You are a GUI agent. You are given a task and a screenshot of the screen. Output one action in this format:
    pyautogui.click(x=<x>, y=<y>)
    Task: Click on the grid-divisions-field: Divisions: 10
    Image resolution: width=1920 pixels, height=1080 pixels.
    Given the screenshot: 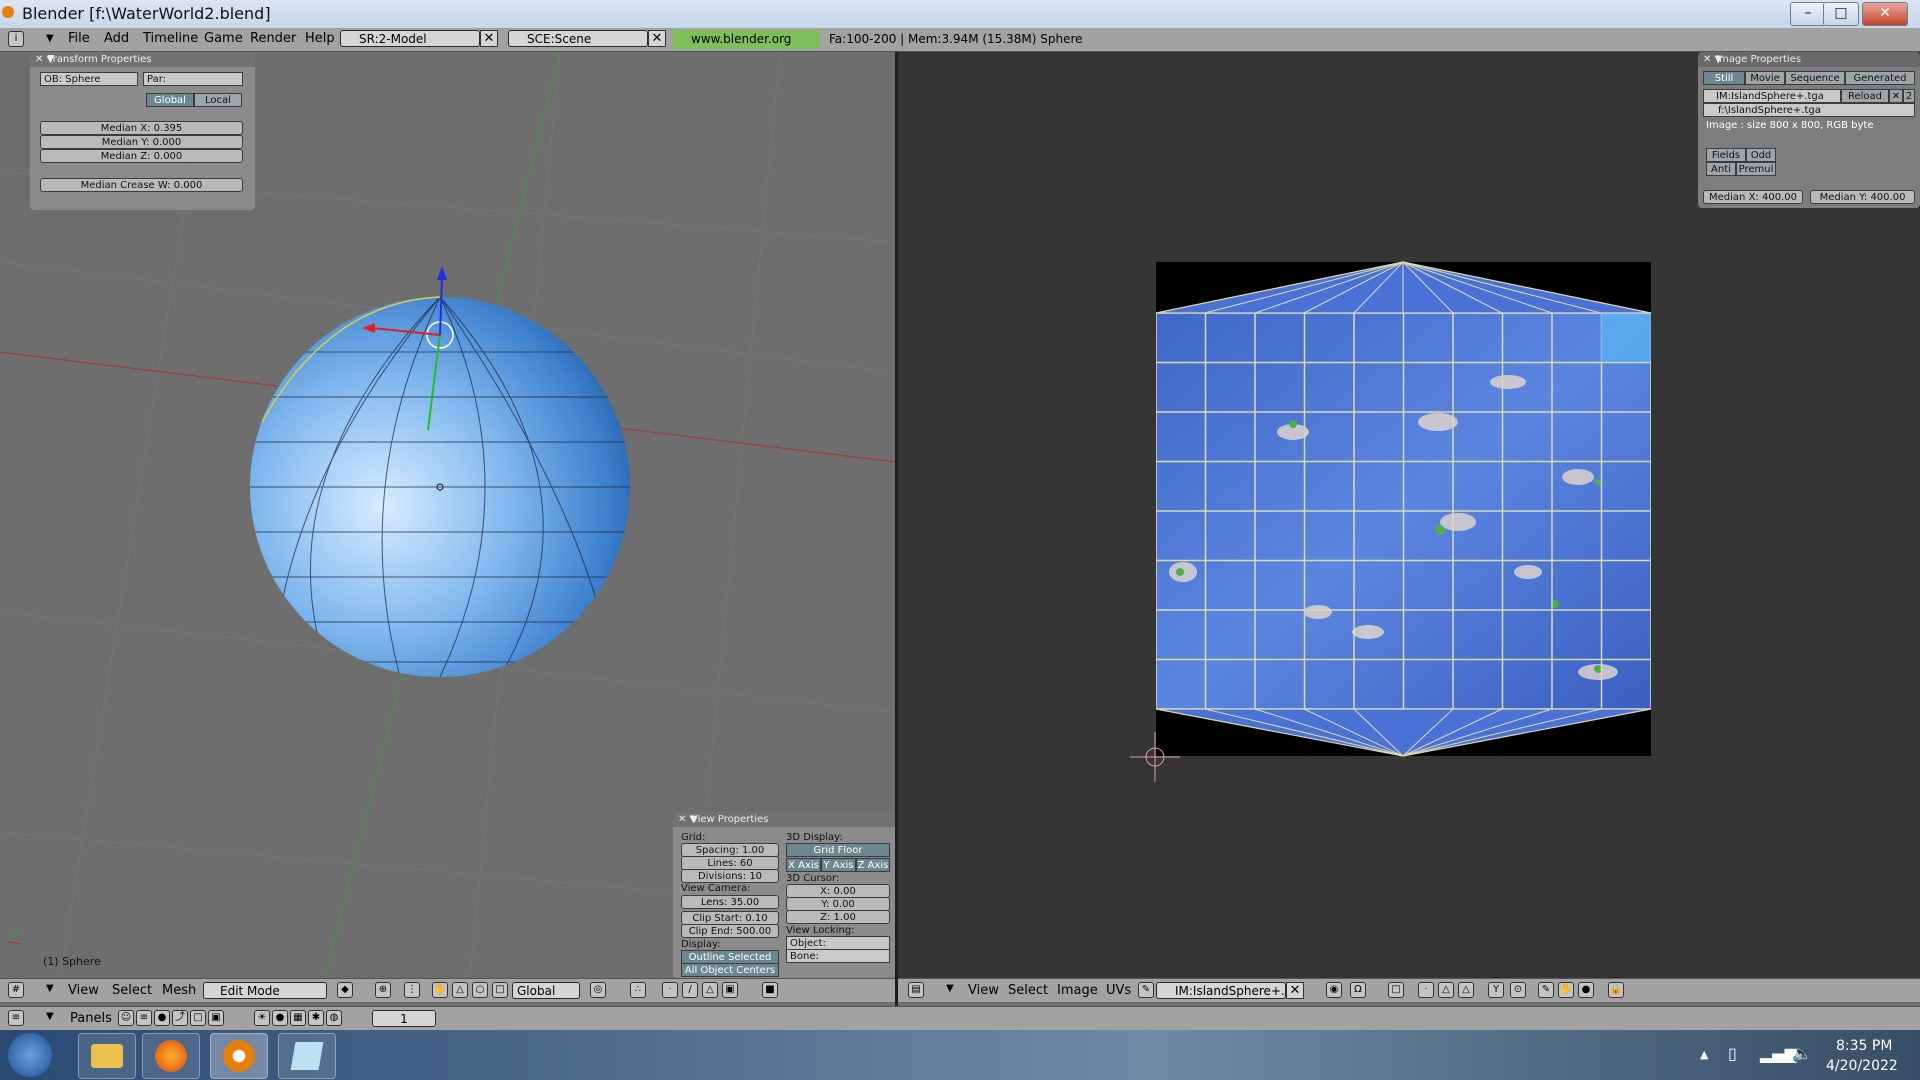 What is the action you would take?
    pyautogui.click(x=730, y=876)
    